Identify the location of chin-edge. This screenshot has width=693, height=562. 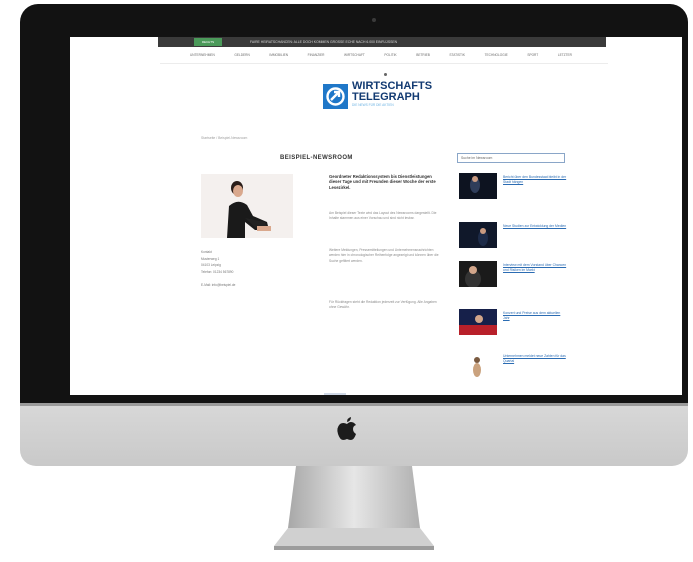
(354, 404).